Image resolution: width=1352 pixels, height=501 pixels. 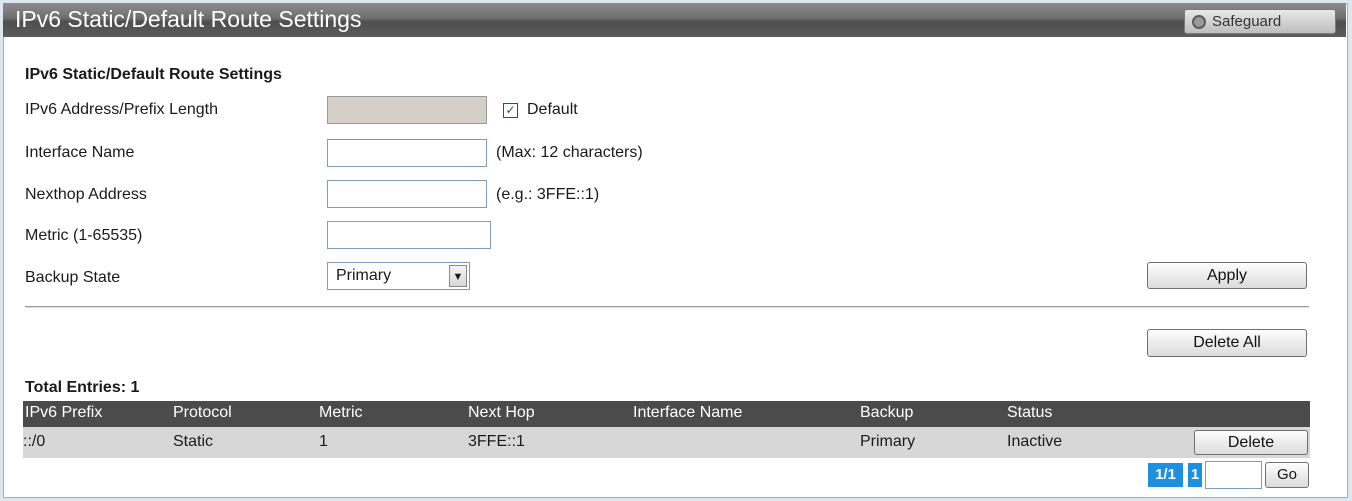 I want to click on page-jump-input, so click(x=1233, y=475).